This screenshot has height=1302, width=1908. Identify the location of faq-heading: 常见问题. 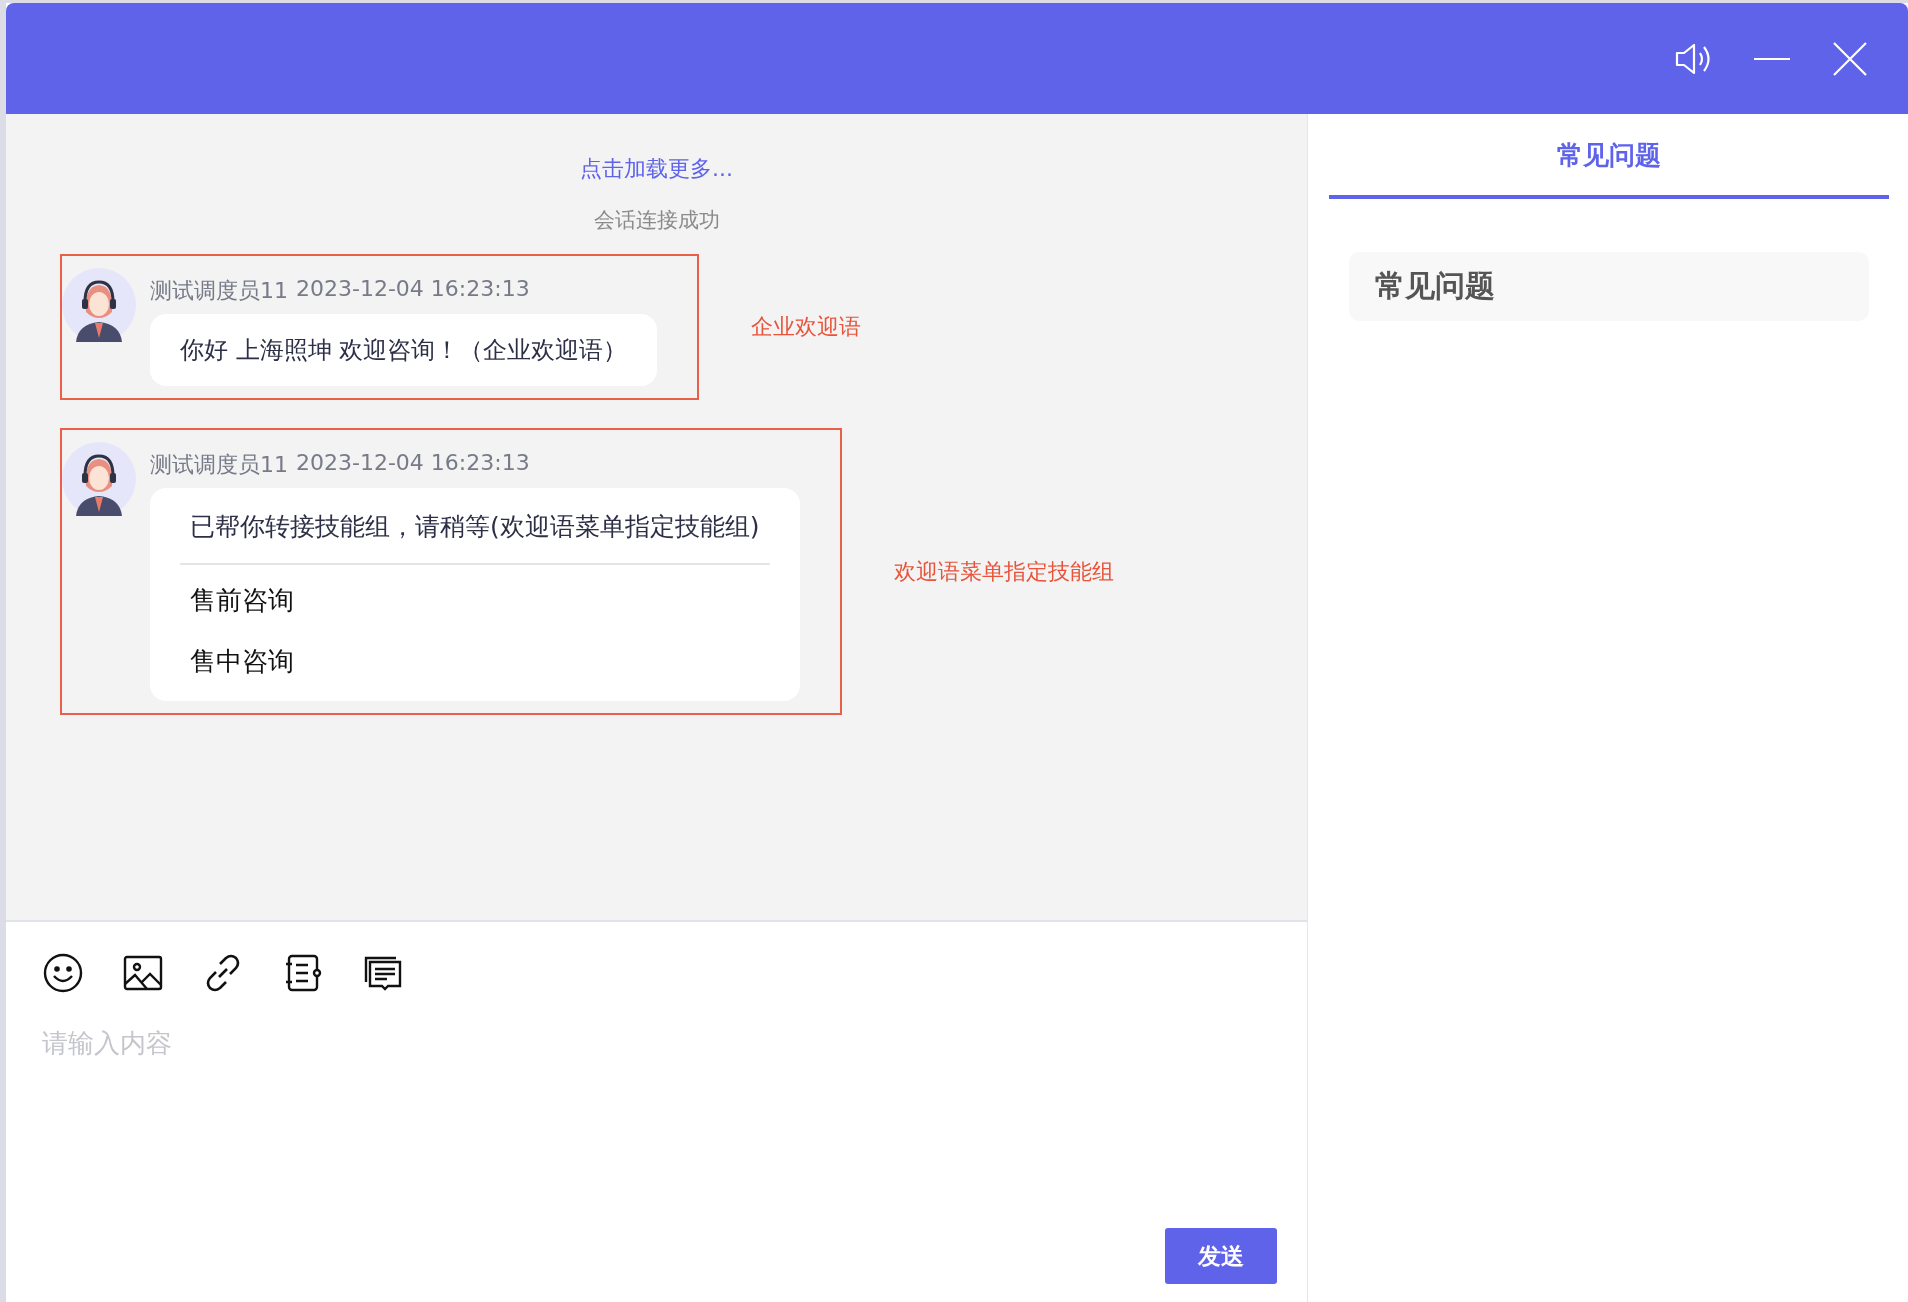
(1609, 286).